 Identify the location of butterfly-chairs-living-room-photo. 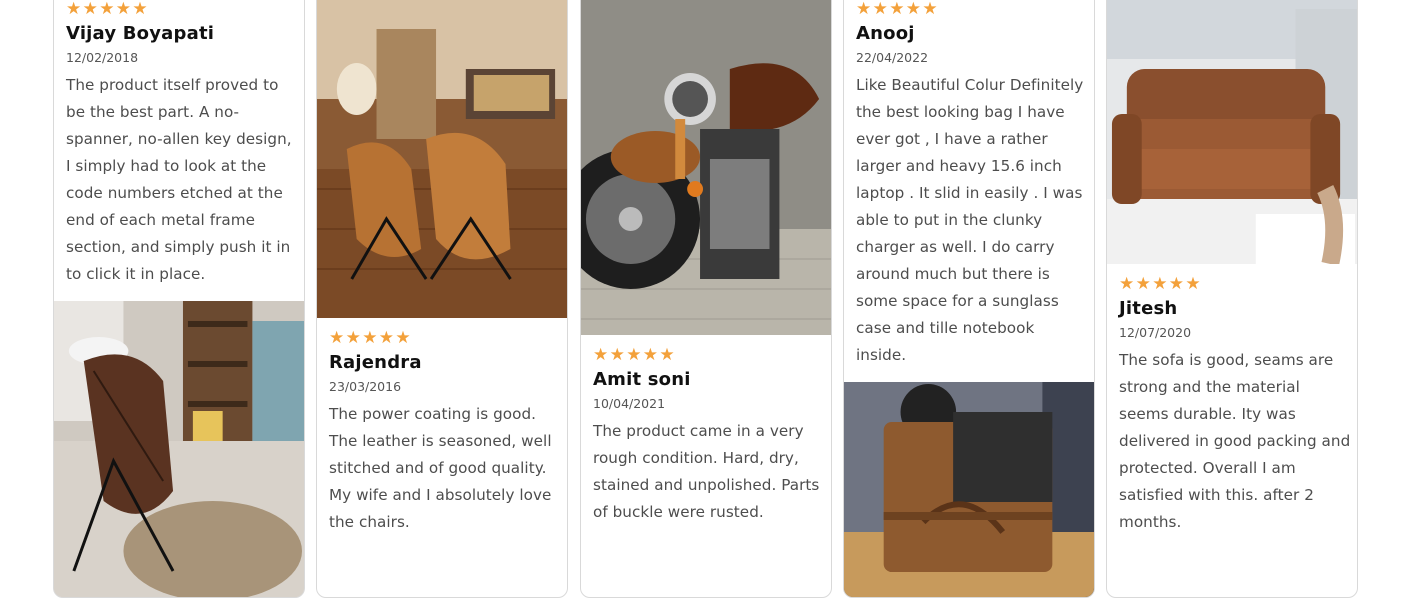
(442, 159).